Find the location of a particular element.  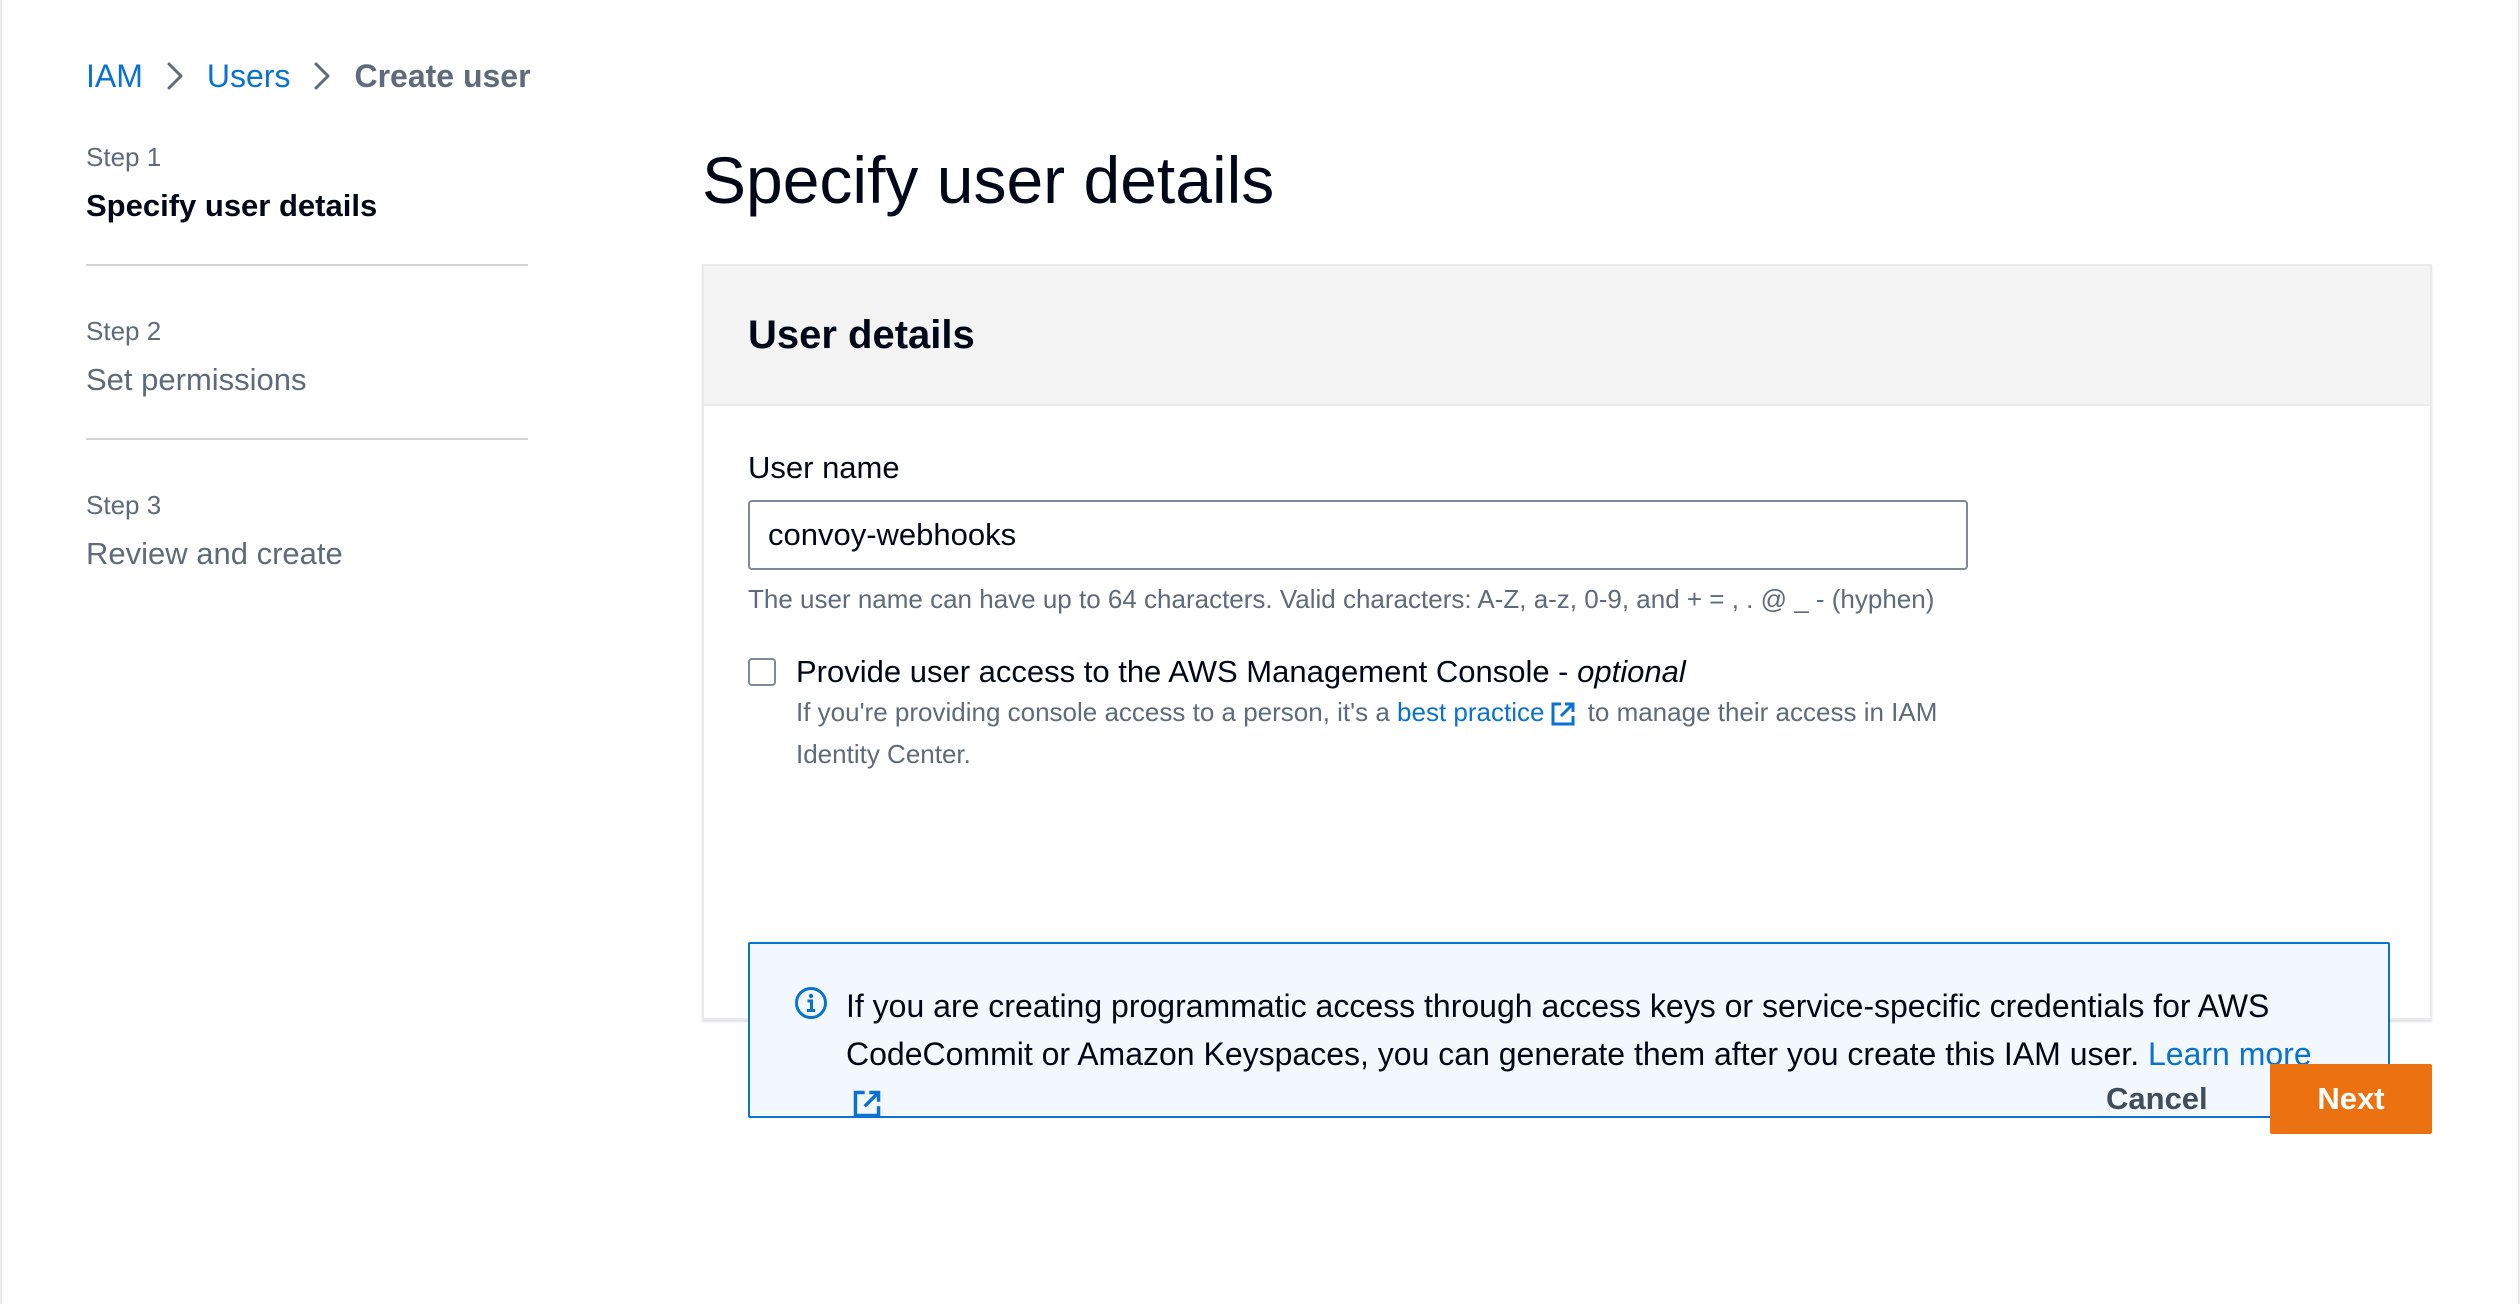

user-name-label: User name is located at coordinates (824, 467).